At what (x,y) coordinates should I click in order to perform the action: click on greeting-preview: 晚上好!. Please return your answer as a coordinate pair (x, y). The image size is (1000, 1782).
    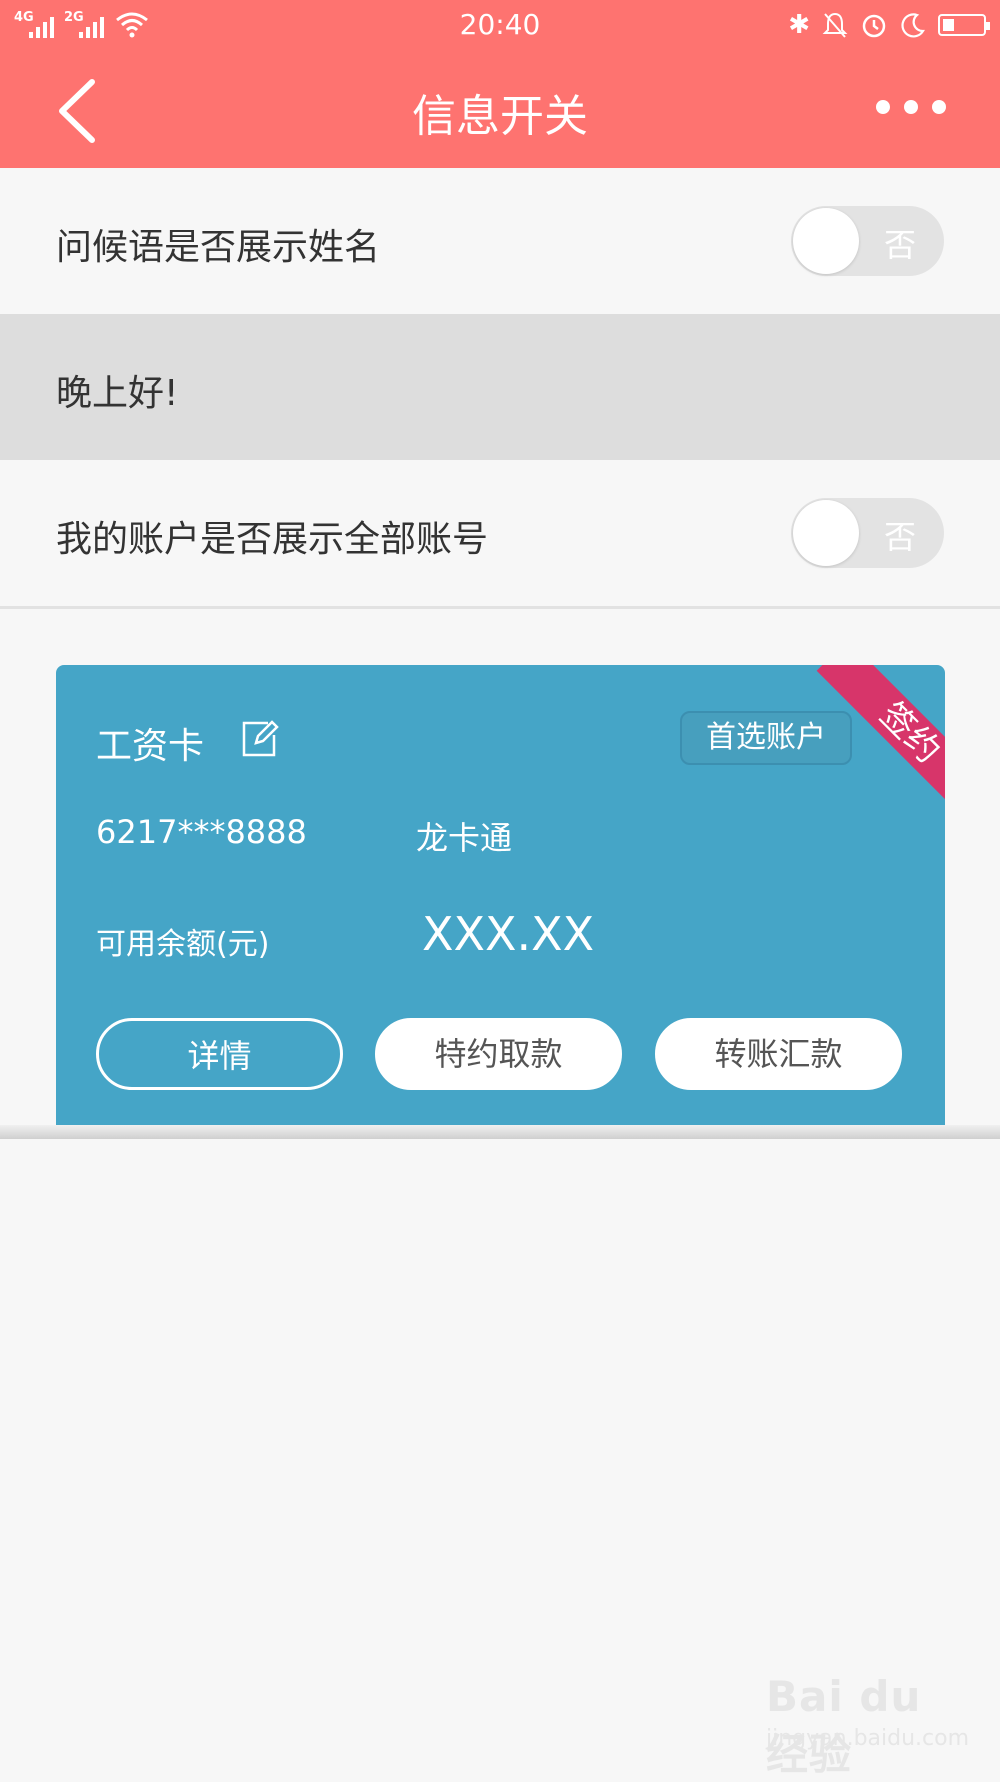
    Looking at the image, I should click on (500, 387).